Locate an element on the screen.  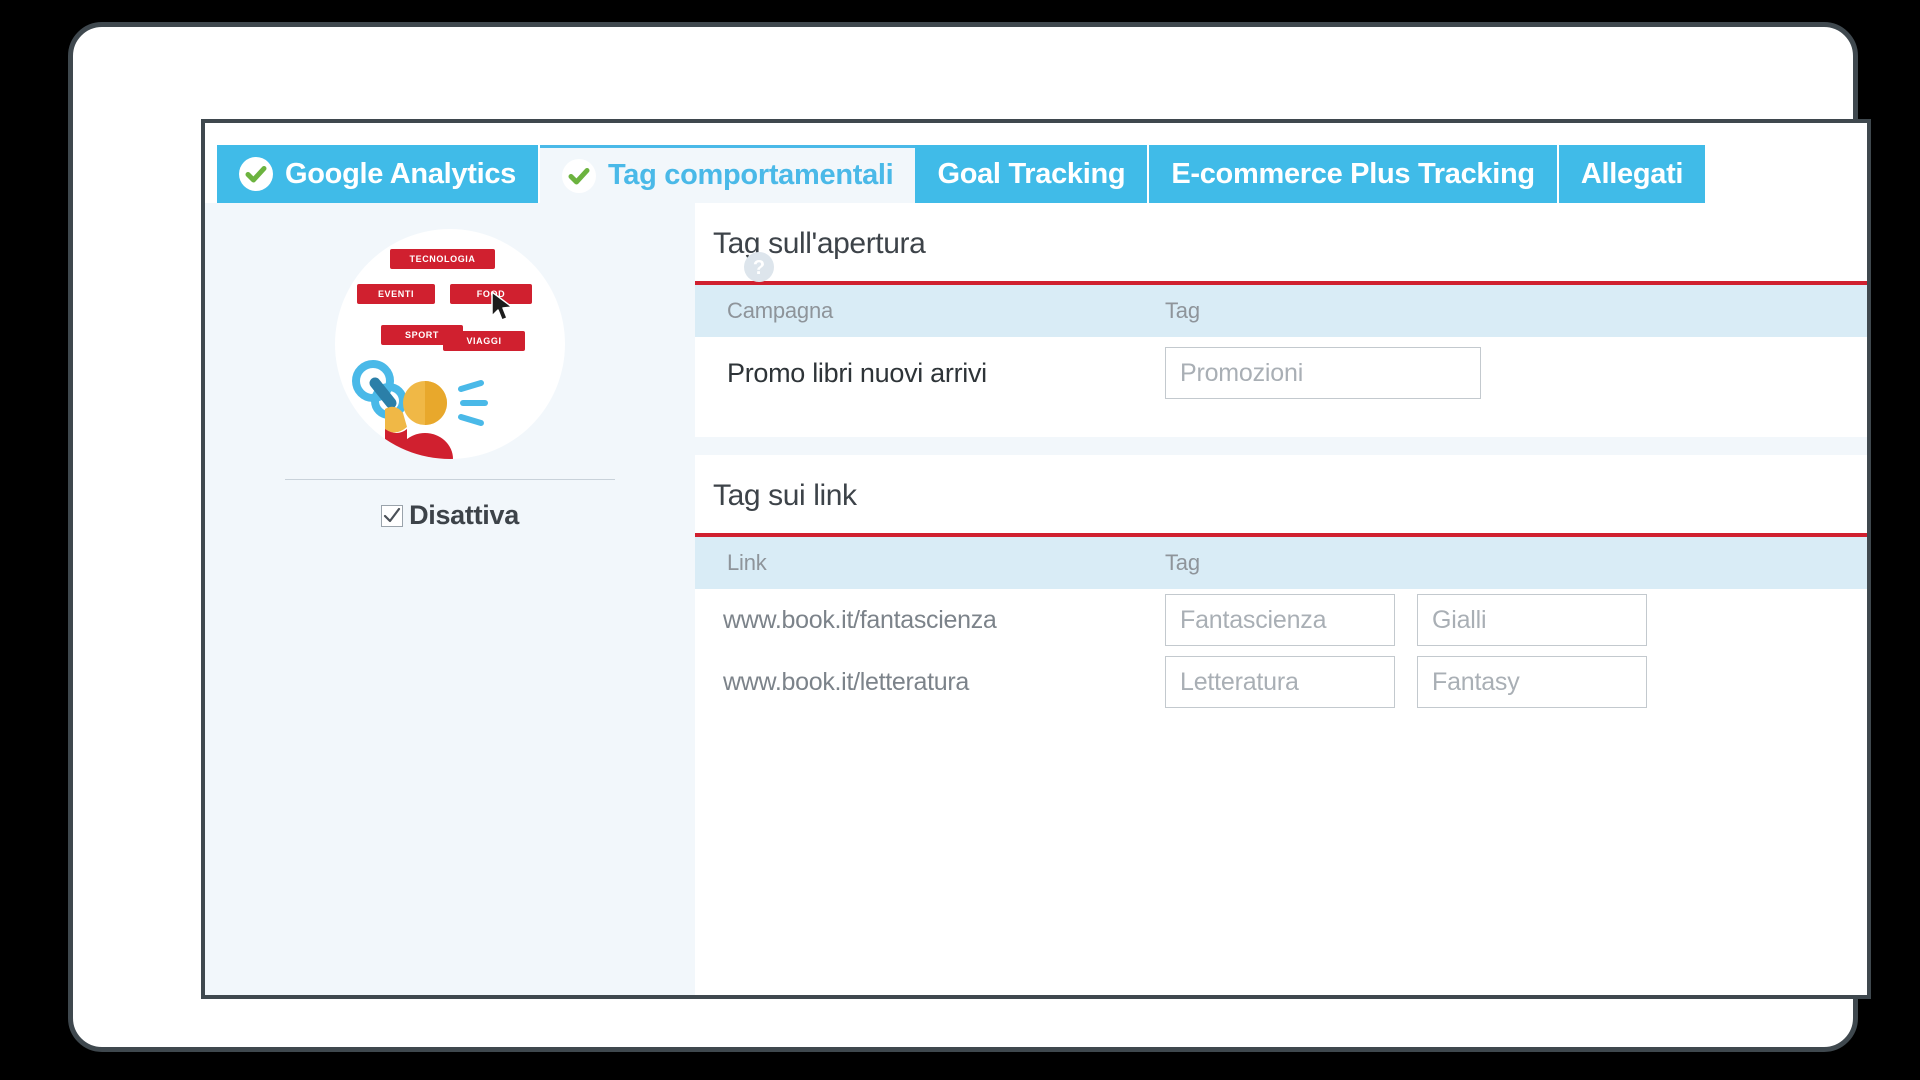
tab-label: Google Analytics is located at coordinates (401, 173).